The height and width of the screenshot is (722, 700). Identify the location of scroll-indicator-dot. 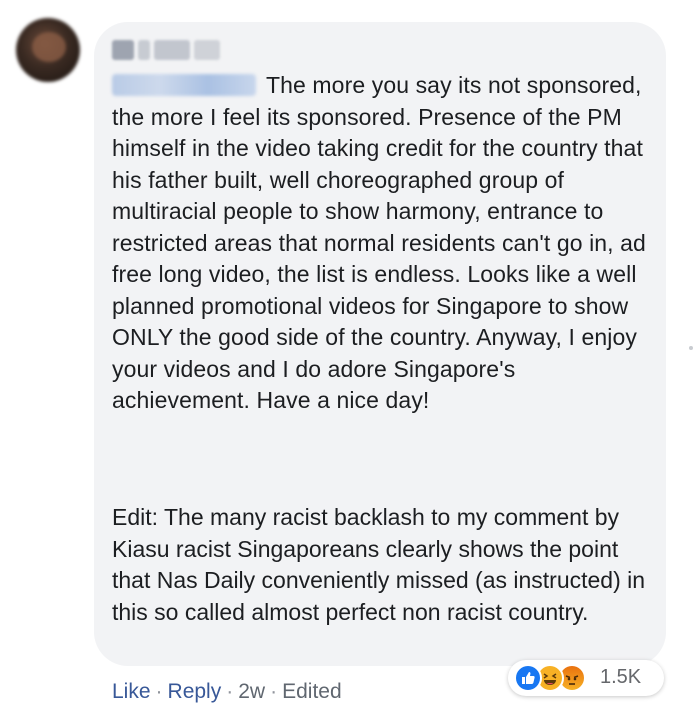
(691, 348).